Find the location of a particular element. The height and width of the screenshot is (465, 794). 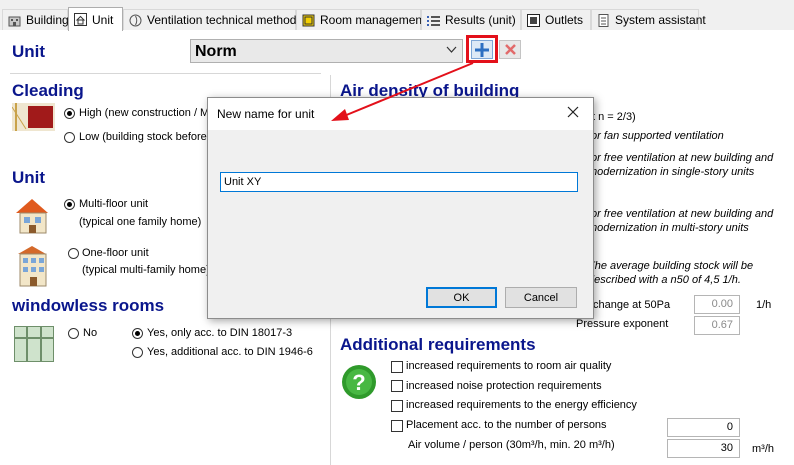

annotation-arrow is located at coordinates (402, 91).